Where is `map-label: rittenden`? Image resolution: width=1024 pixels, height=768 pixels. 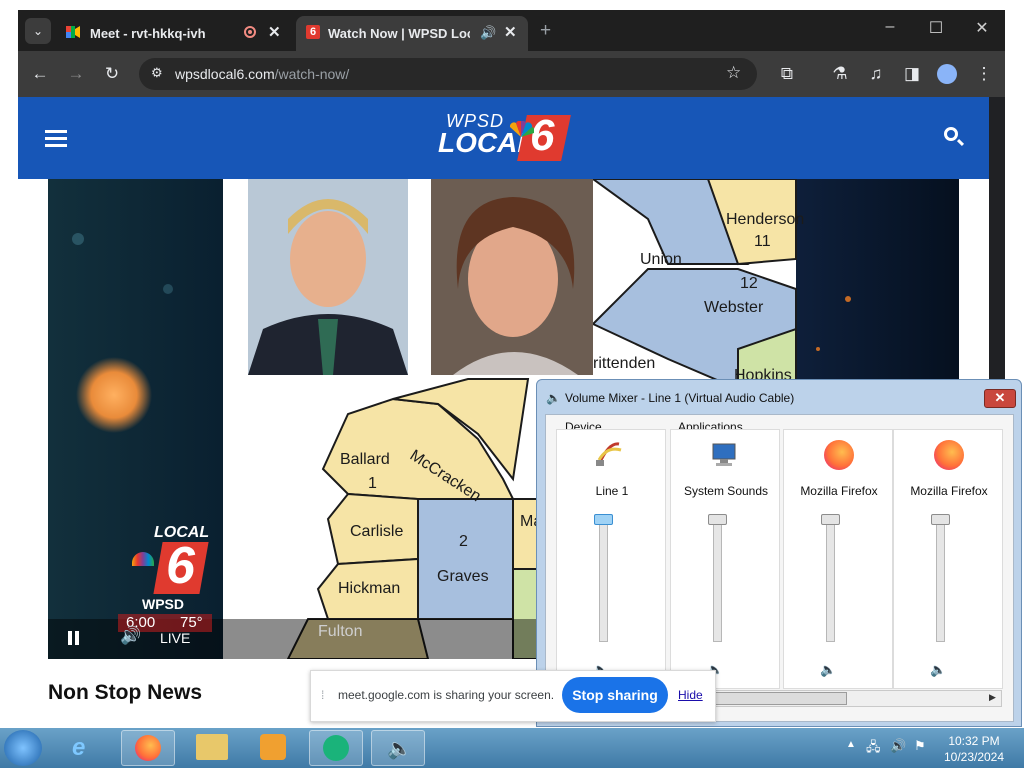 map-label: rittenden is located at coordinates (624, 363).